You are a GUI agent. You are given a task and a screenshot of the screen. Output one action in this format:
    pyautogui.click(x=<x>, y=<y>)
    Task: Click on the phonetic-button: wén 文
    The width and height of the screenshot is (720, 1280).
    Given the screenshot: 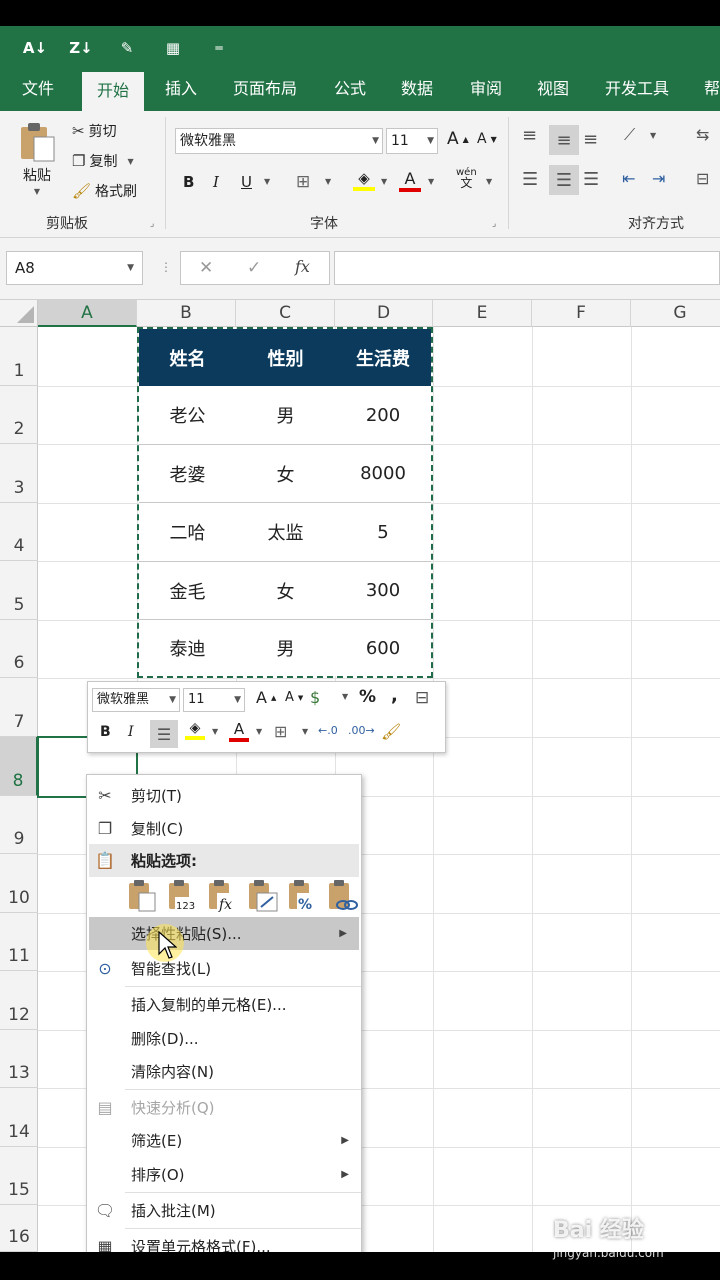 What is the action you would take?
    pyautogui.click(x=466, y=178)
    